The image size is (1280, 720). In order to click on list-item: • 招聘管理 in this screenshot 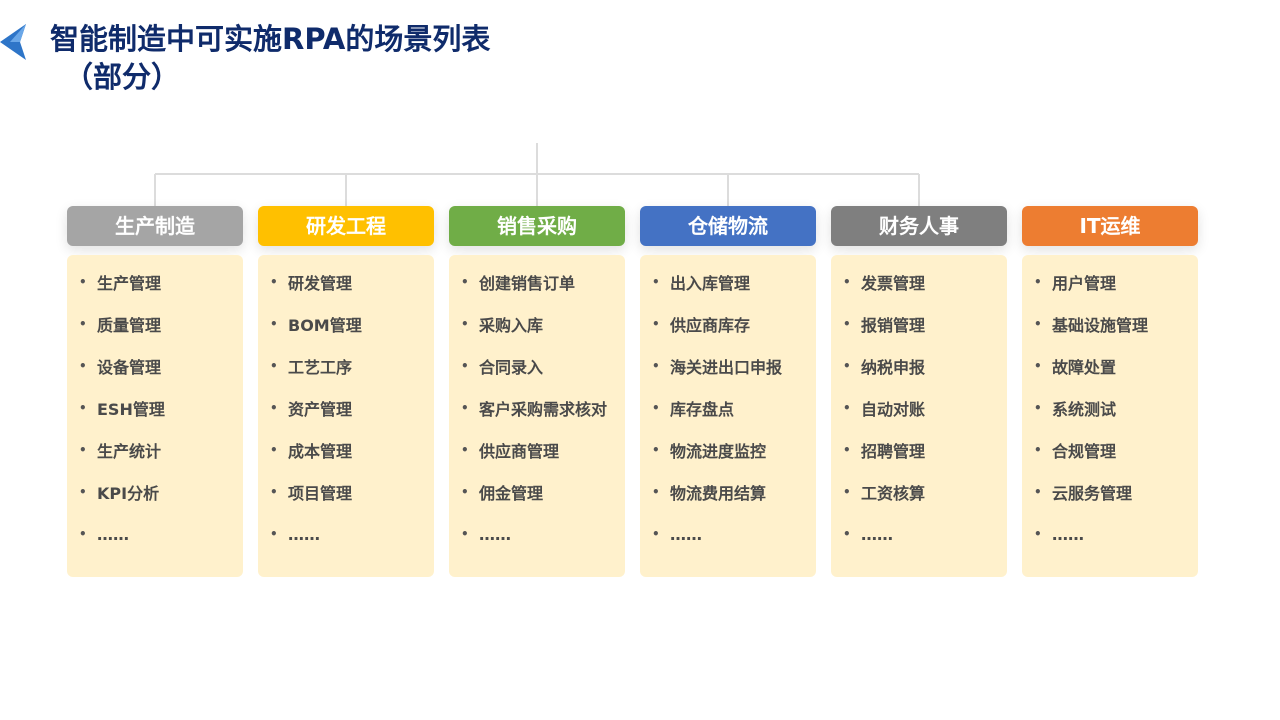, I will do `click(919, 450)`.